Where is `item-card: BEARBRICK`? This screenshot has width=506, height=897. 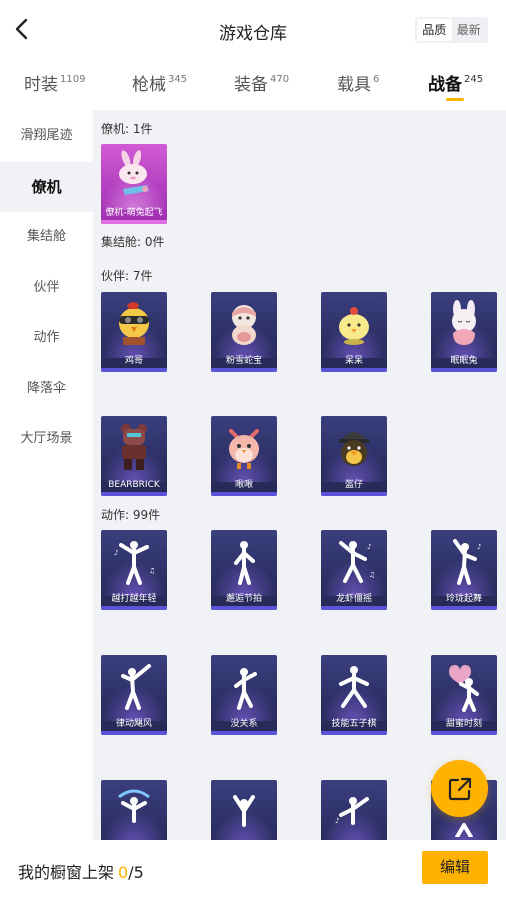 item-card: BEARBRICK is located at coordinates (134, 456).